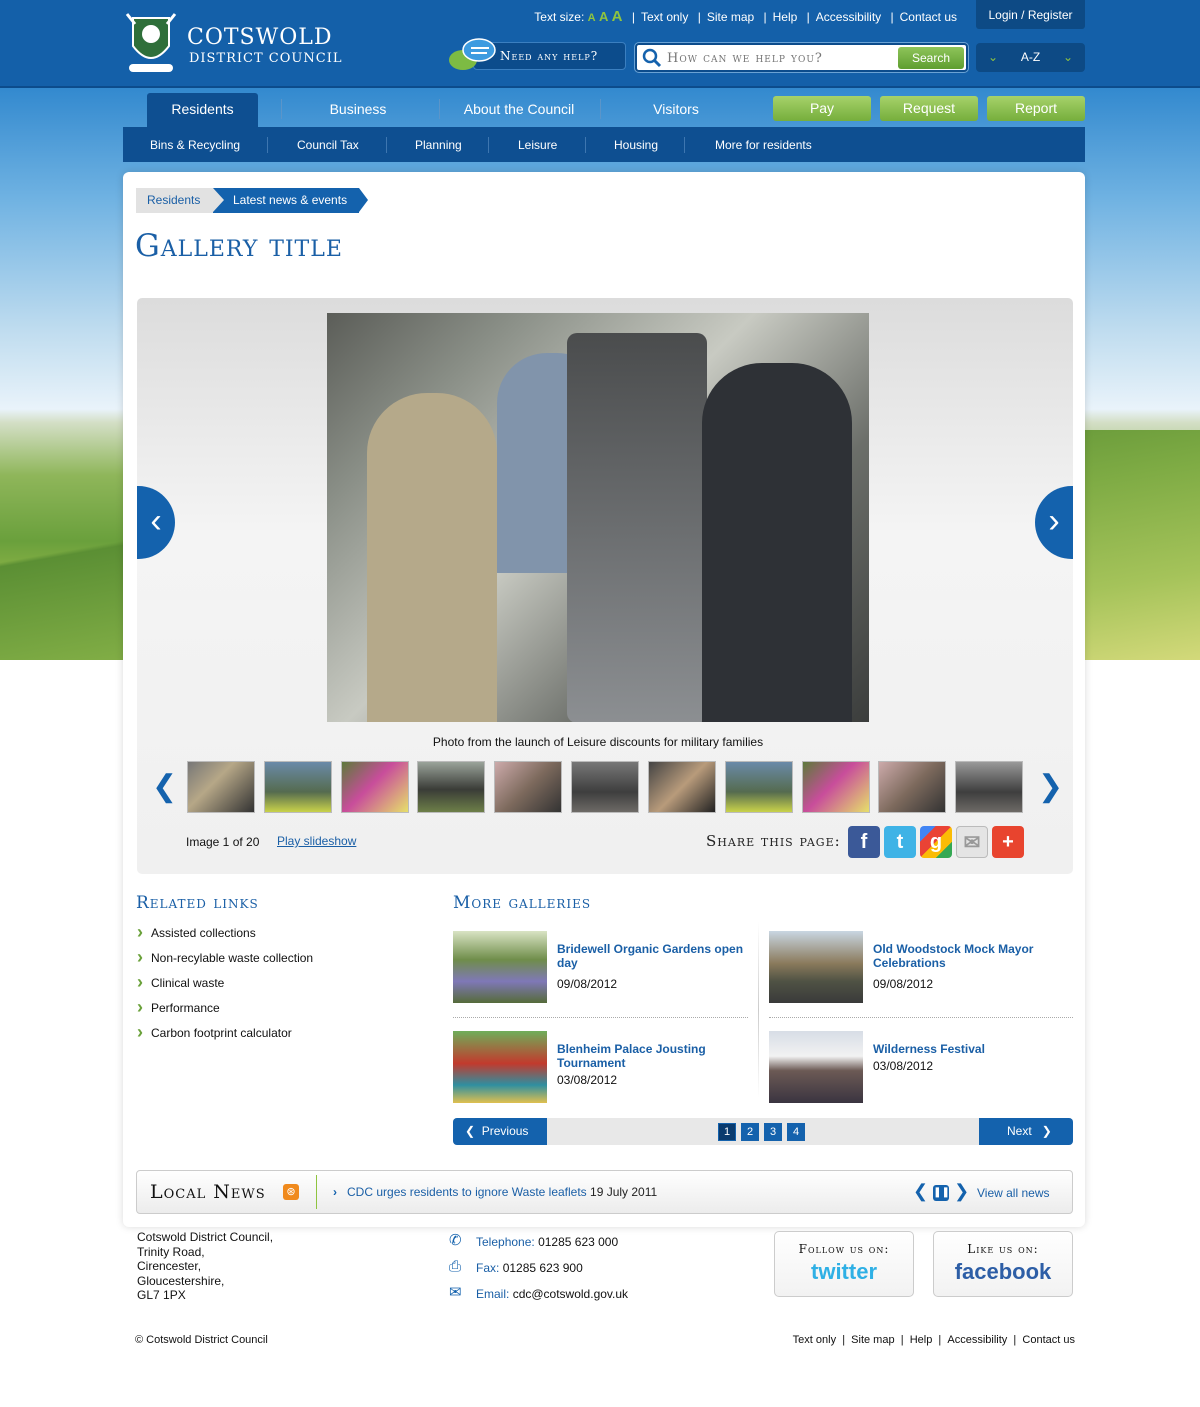 Image resolution: width=1200 pixels, height=1407 pixels. Describe the element at coordinates (664, 17) in the screenshot. I see `util-link-text-only: Text only` at that location.